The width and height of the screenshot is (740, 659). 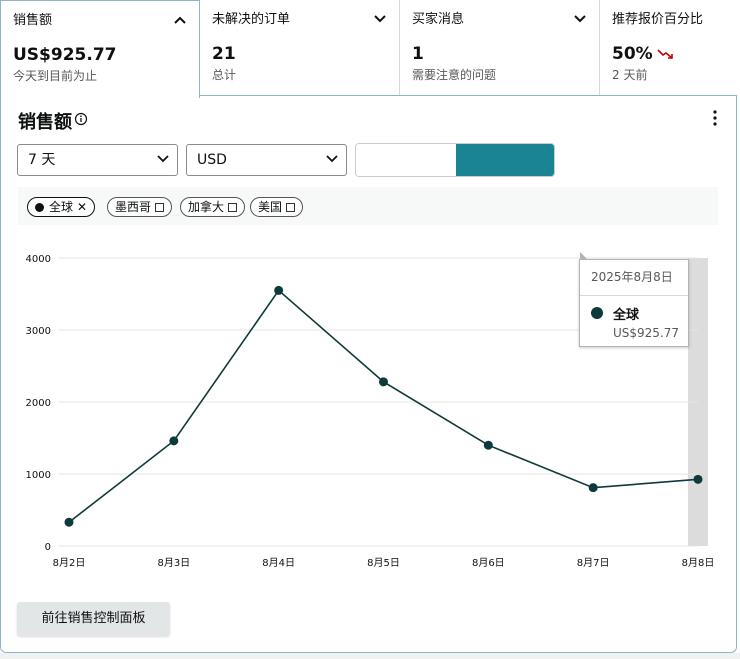 What do you see at coordinates (300, 48) in the screenshot?
I see `card-open-orders: 未解决的订单 21 总计` at bounding box center [300, 48].